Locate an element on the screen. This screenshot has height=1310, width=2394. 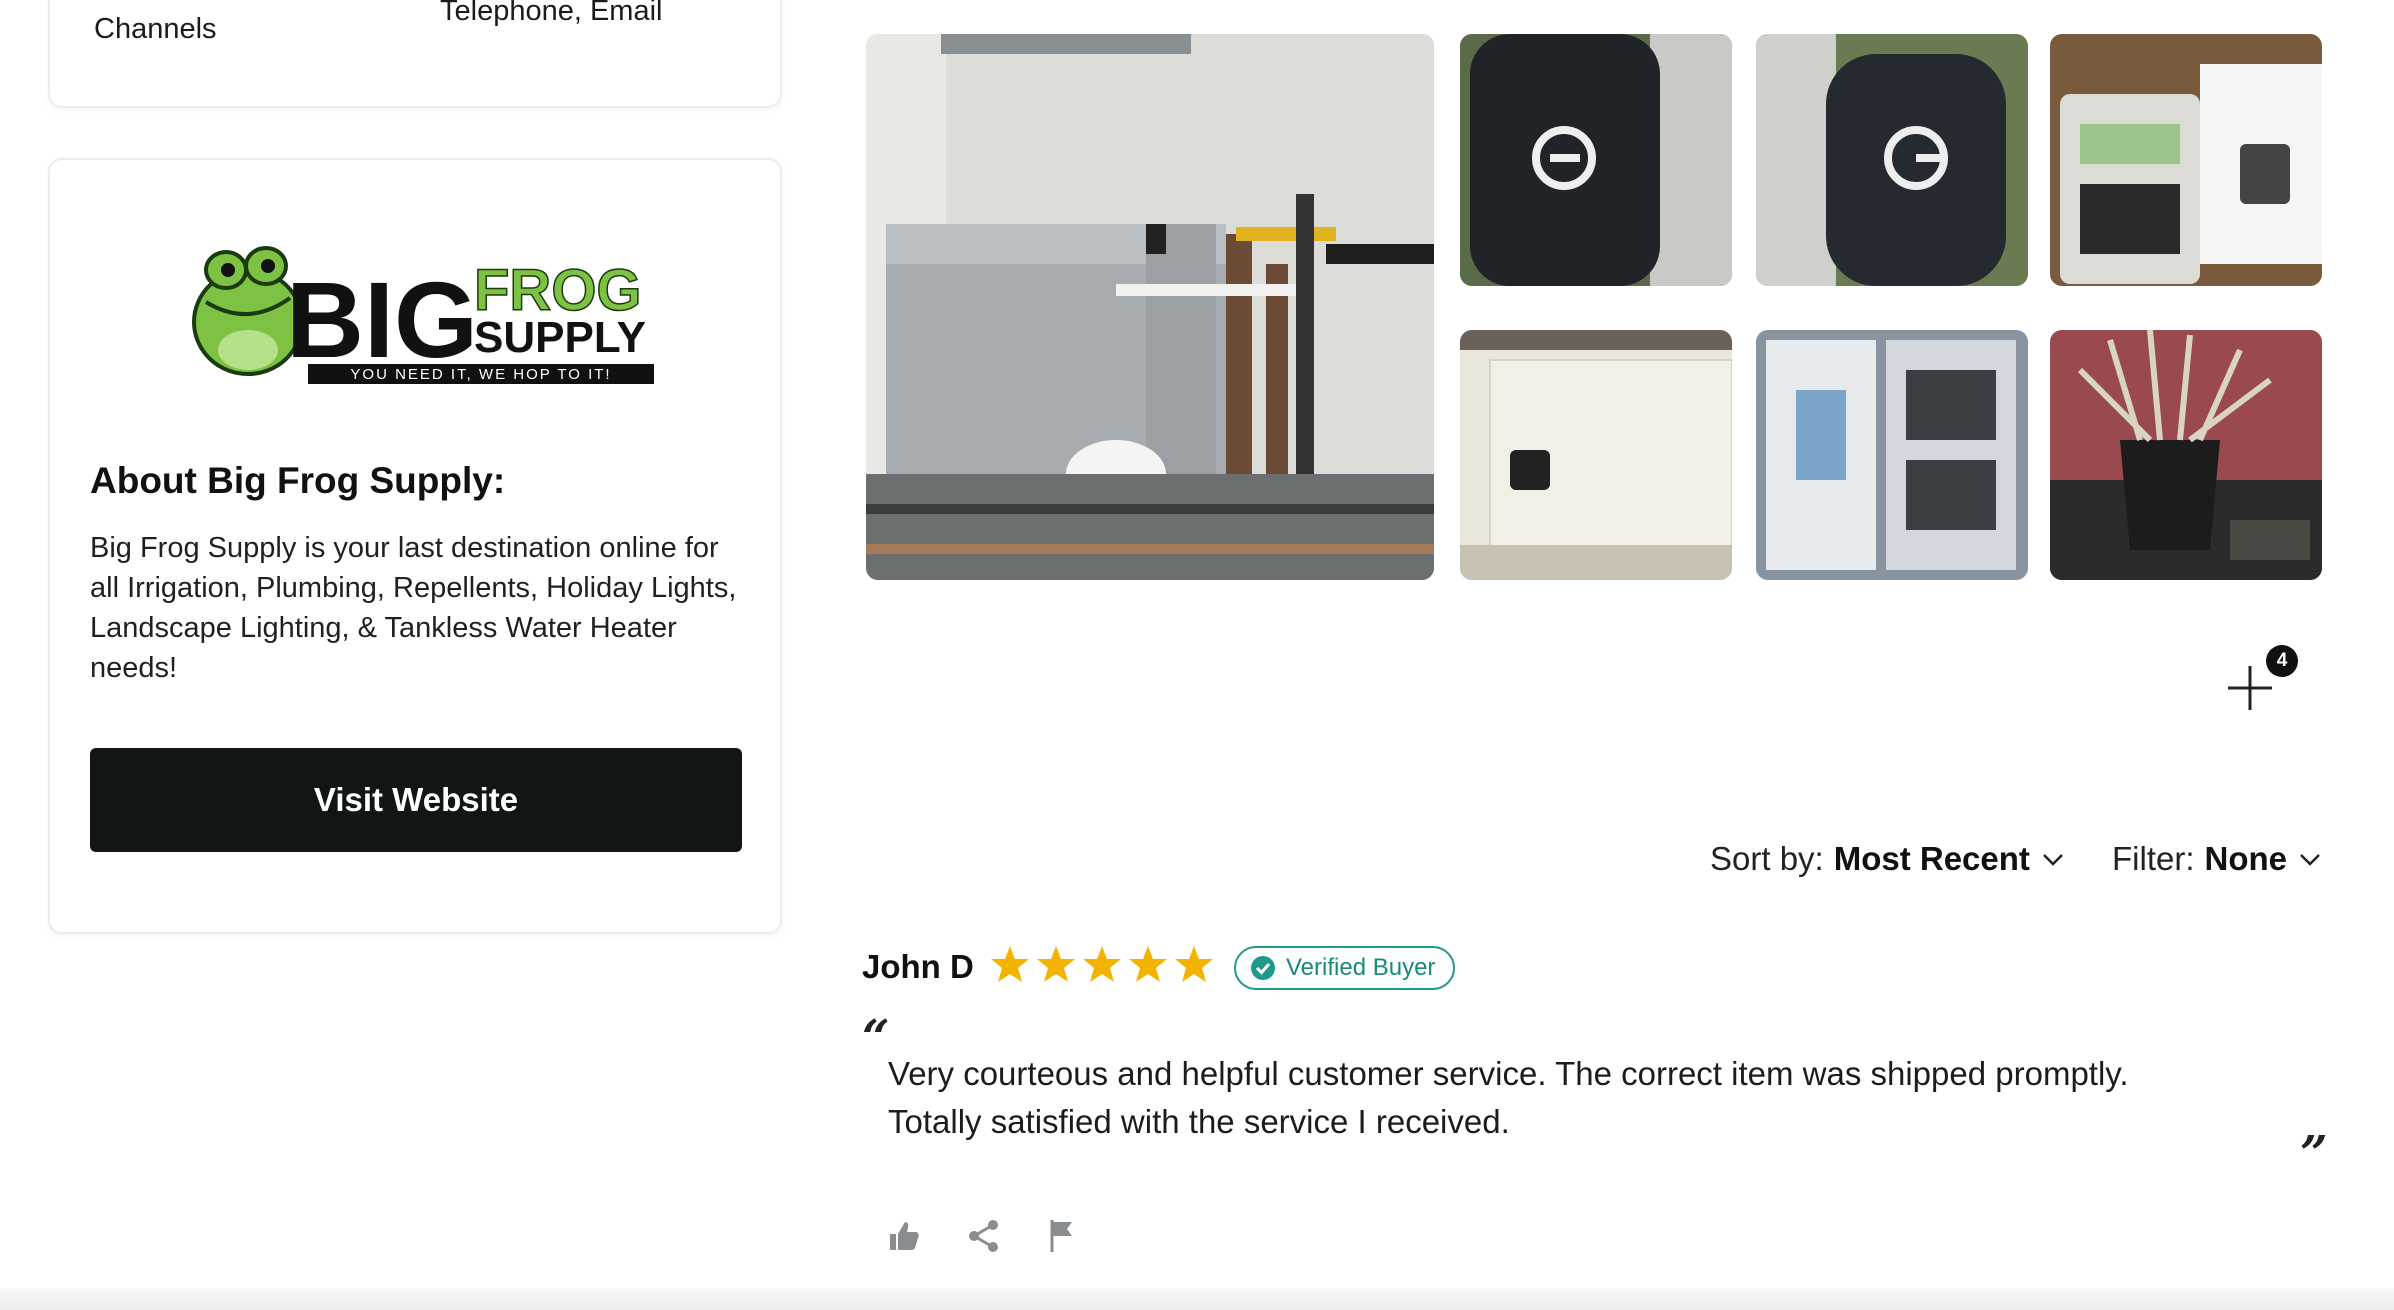
thumbs-up-icon is located at coordinates (904, 1236).